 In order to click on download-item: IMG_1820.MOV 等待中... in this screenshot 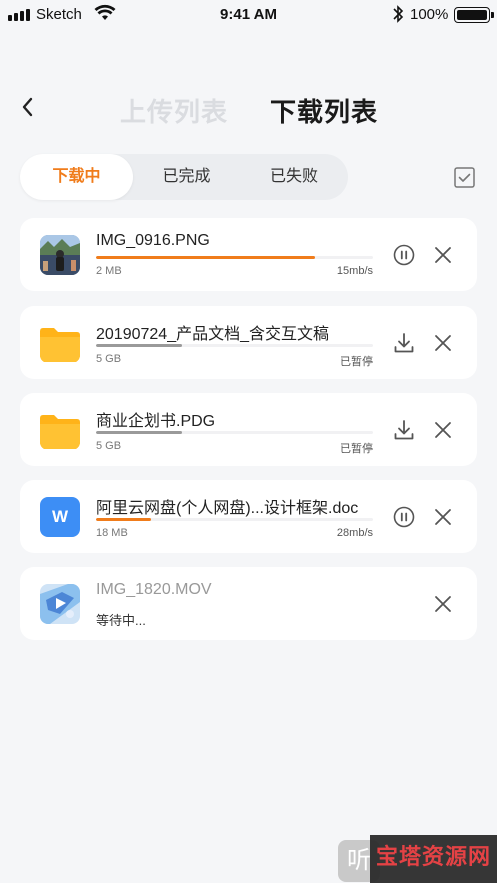, I will do `click(248, 603)`.